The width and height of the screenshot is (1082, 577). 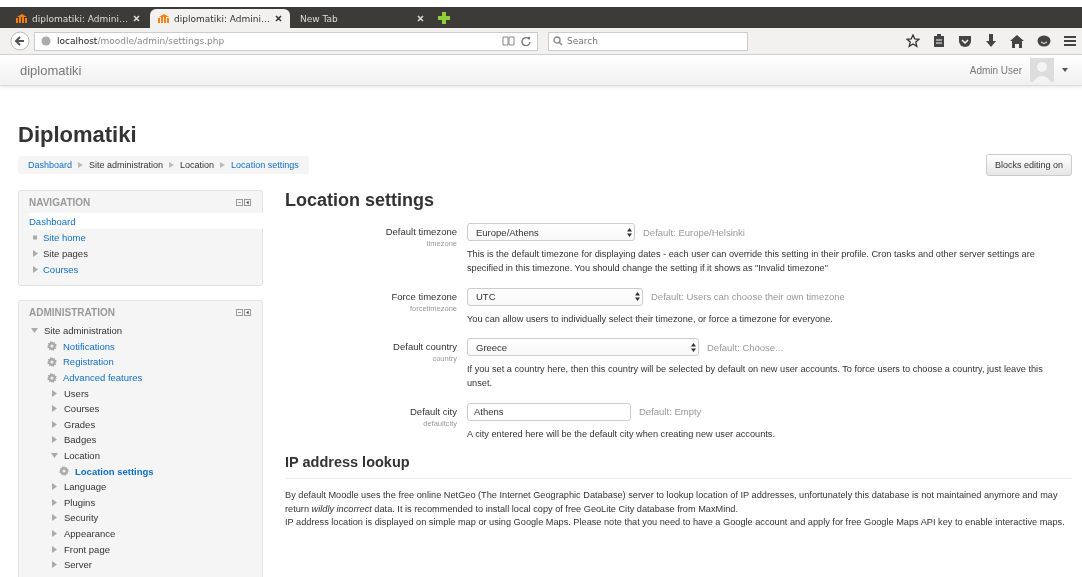 I want to click on breadcrumb-item: Site administration, so click(x=126, y=165).